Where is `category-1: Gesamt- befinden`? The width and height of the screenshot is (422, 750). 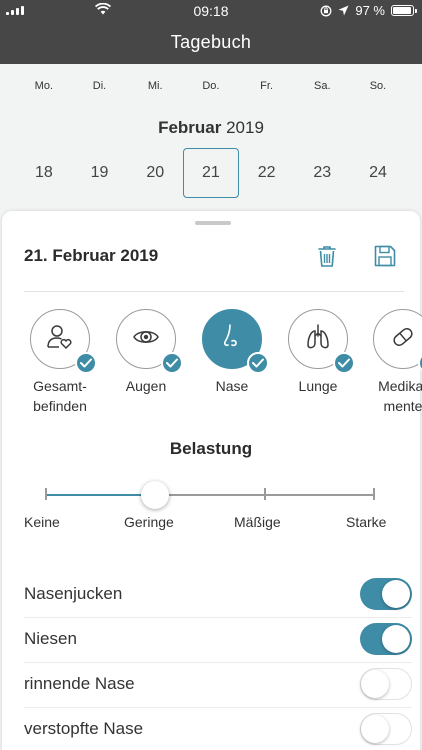 category-1: Gesamt- befinden is located at coordinates (60, 362).